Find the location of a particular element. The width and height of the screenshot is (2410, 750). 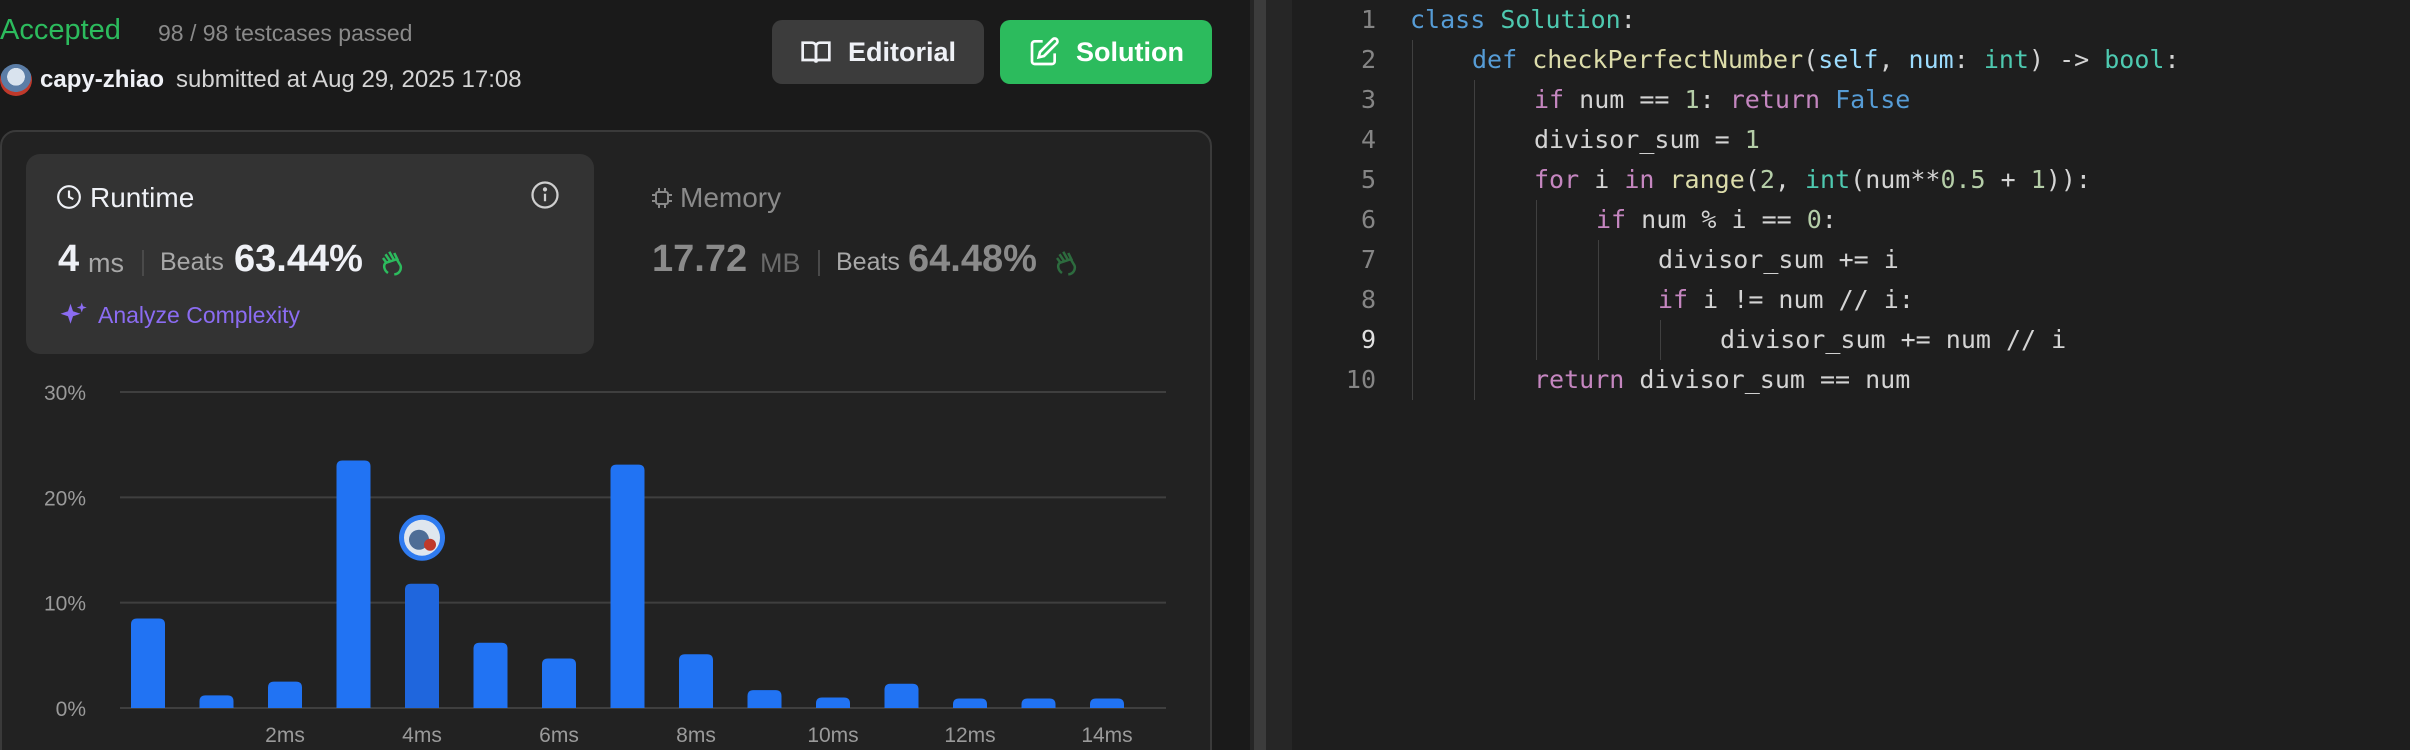

code-line: 8 if i != num // i: is located at coordinates (1851, 300).